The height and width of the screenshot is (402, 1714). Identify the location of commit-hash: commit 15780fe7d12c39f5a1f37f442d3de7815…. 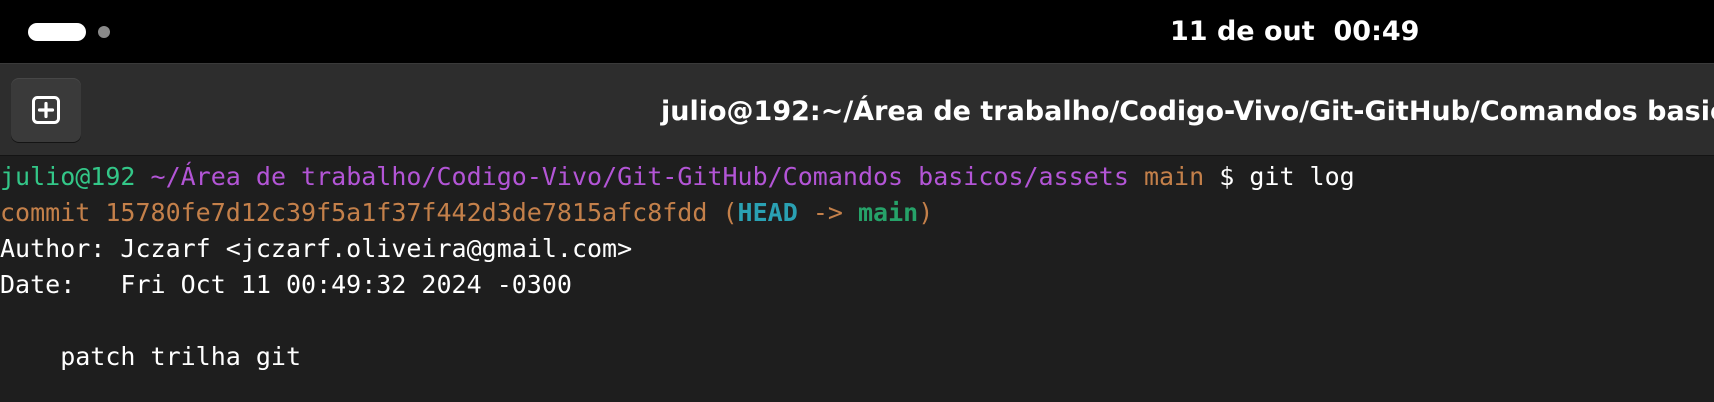
(354, 212).